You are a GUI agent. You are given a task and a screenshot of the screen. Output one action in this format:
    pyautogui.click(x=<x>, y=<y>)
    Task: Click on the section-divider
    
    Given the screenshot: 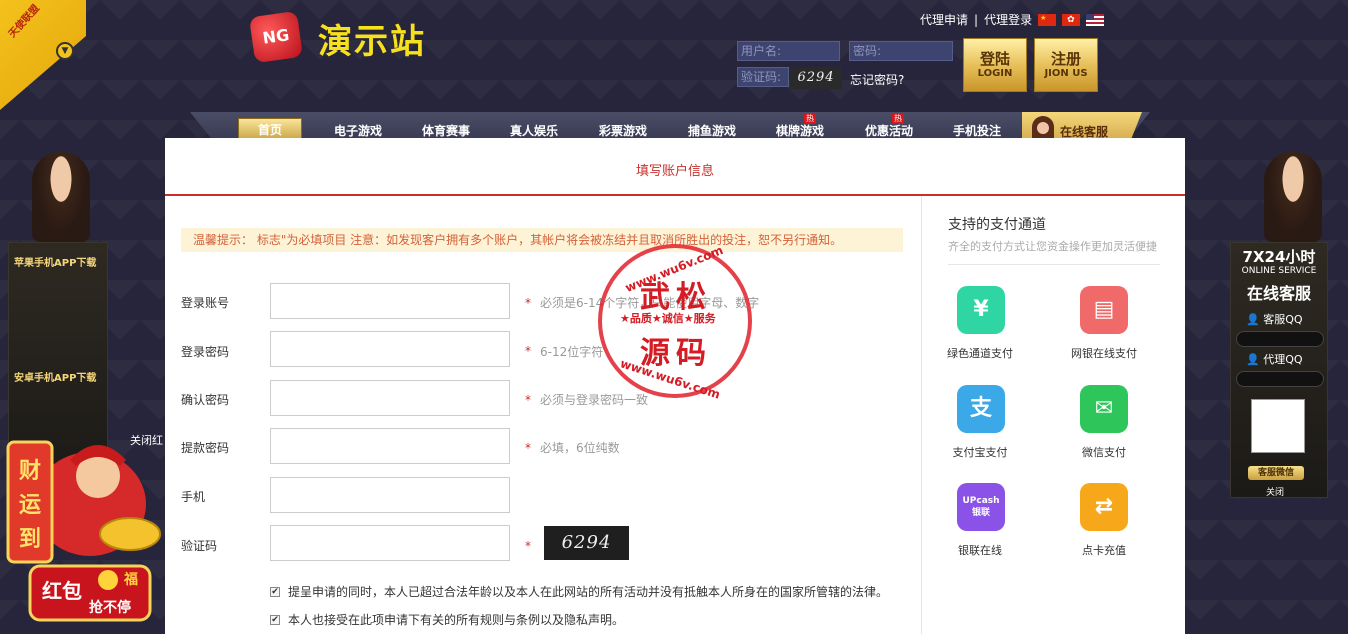 What is the action you would take?
    pyautogui.click(x=921, y=415)
    